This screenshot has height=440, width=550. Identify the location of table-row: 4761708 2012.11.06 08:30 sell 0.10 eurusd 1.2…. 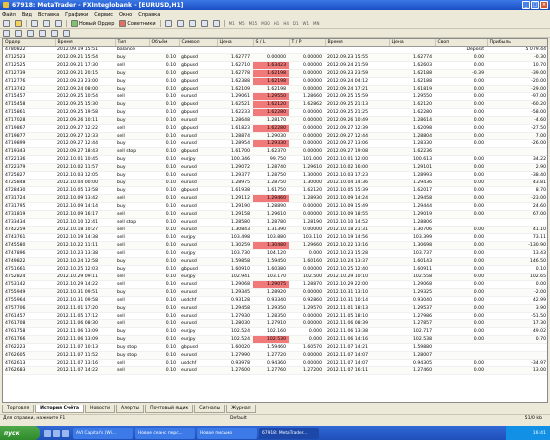
(275, 324).